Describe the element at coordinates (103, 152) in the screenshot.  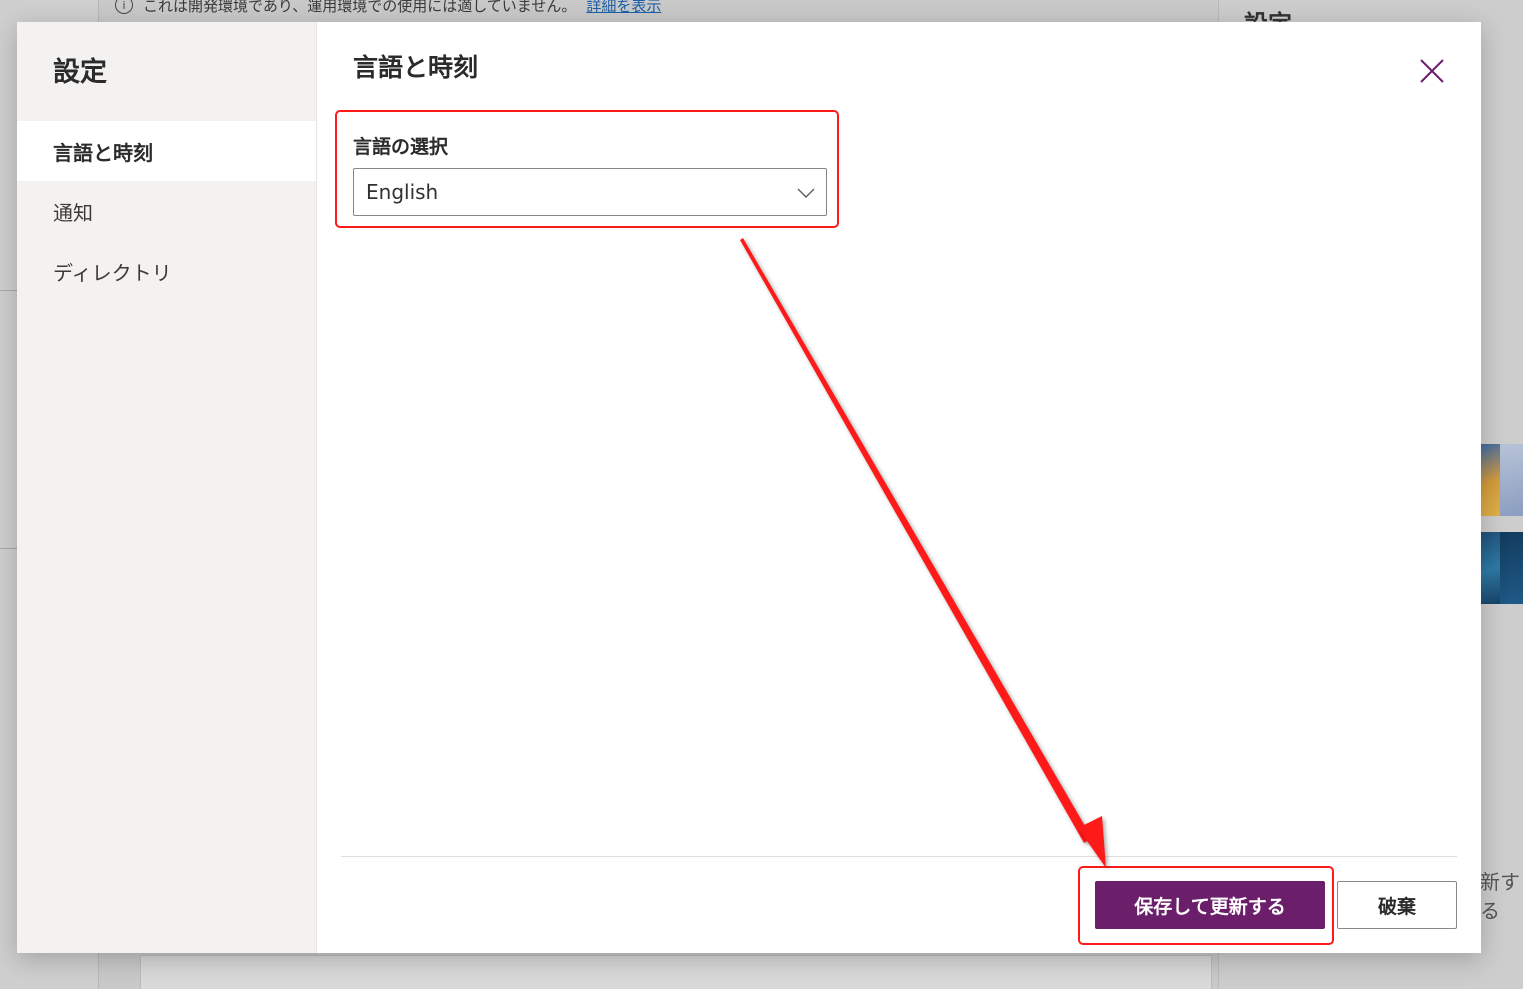
I see `sidebar-item-label: 言語と時刻` at that location.